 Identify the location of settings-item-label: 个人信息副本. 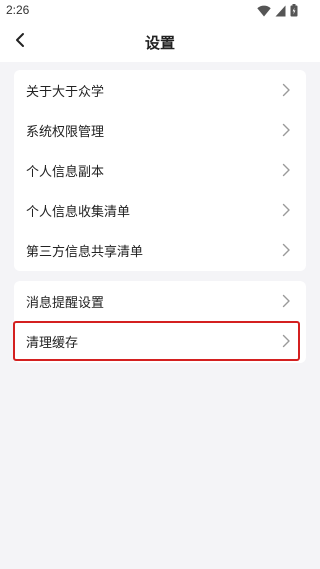
(65, 172).